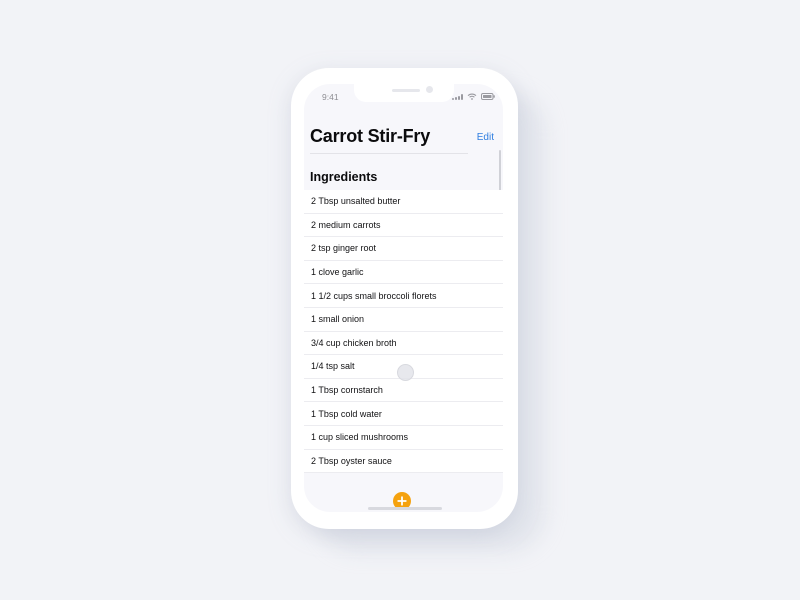  What do you see at coordinates (404, 93) in the screenshot?
I see `notch` at bounding box center [404, 93].